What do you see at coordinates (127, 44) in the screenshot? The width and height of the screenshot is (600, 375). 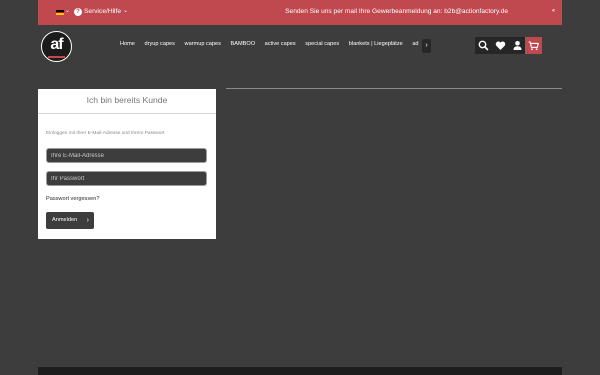 I see `nav-item-home: Home` at bounding box center [127, 44].